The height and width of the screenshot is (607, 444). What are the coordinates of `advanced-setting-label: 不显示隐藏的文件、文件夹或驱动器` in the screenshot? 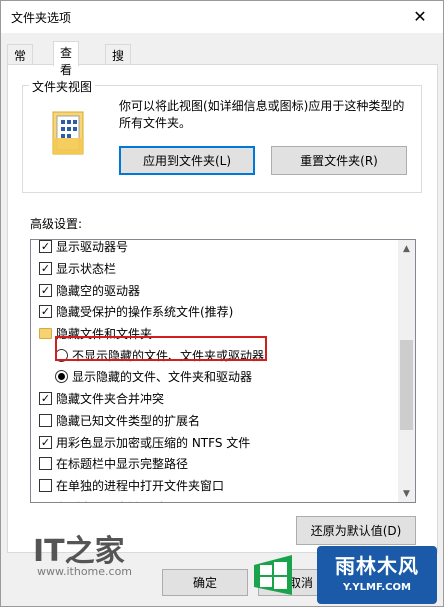 It's located at (168, 355).